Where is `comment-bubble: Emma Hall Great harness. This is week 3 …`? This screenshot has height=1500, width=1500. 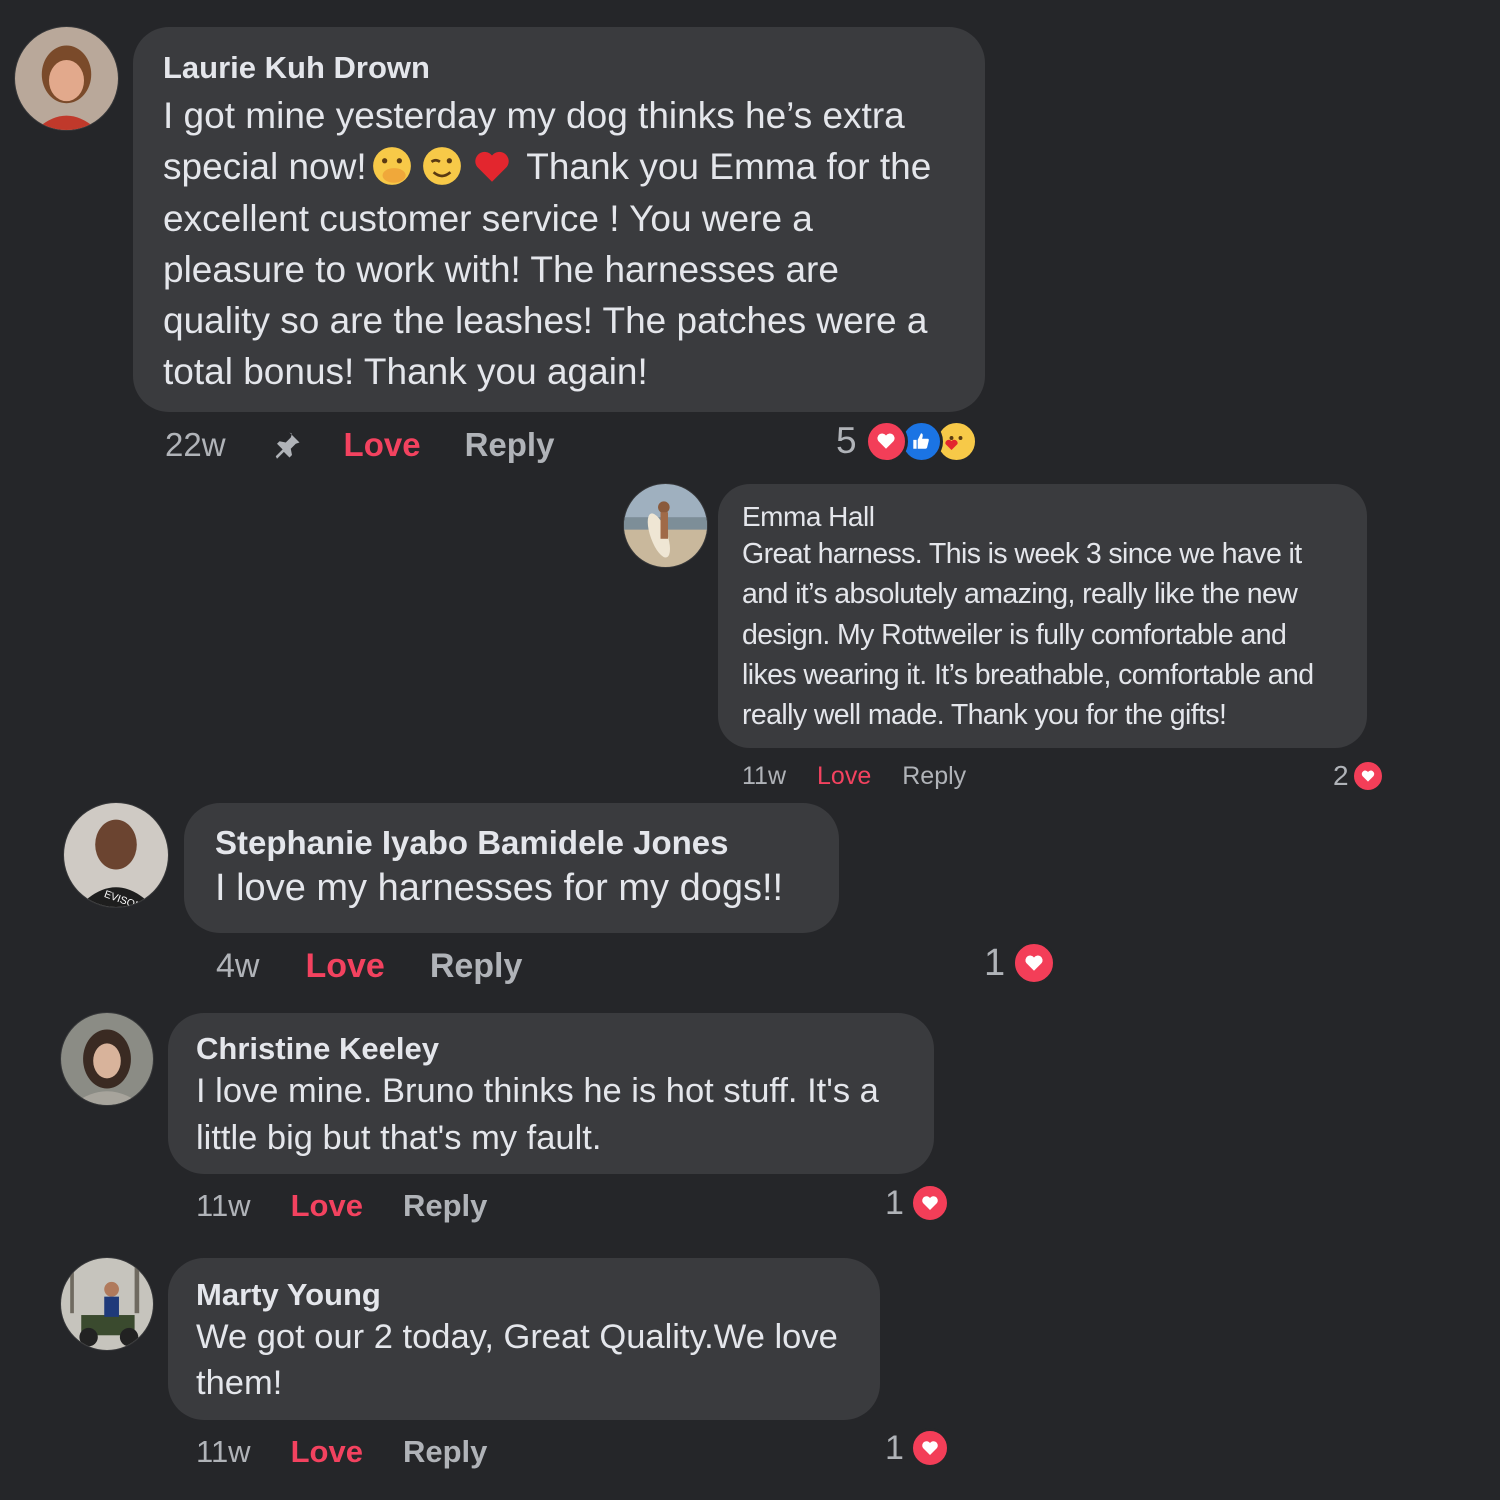 comment-bubble: Emma Hall Great harness. This is week 3 … is located at coordinates (1042, 616).